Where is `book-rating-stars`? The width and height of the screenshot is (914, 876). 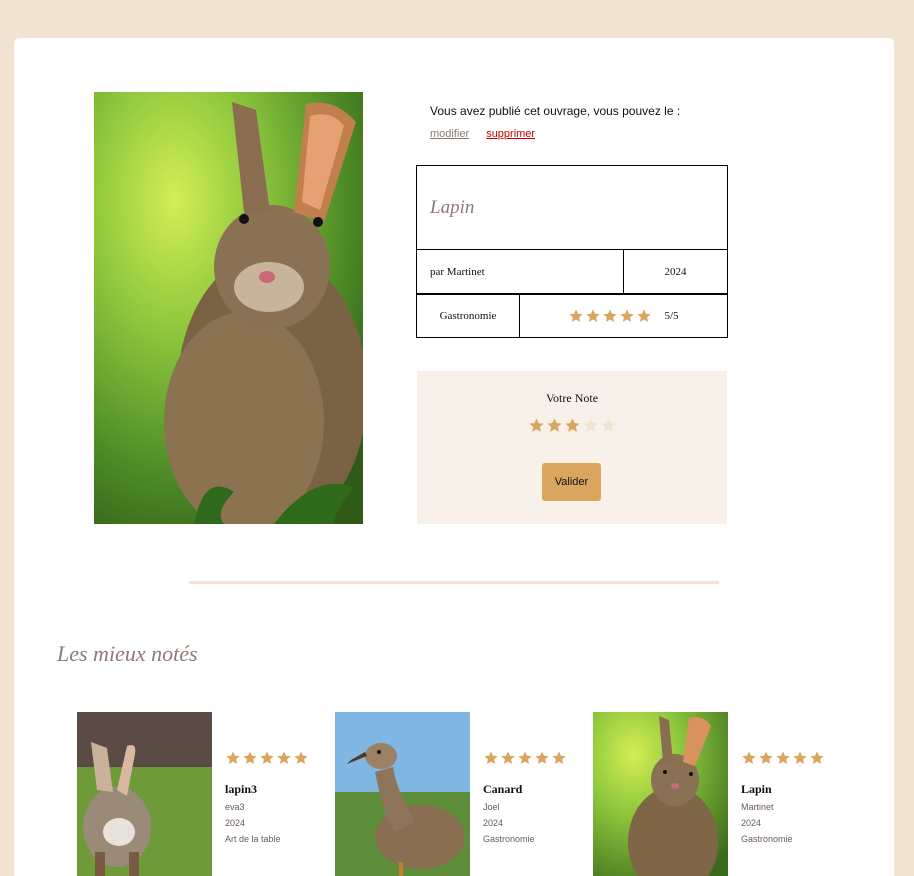 book-rating-stars is located at coordinates (610, 316).